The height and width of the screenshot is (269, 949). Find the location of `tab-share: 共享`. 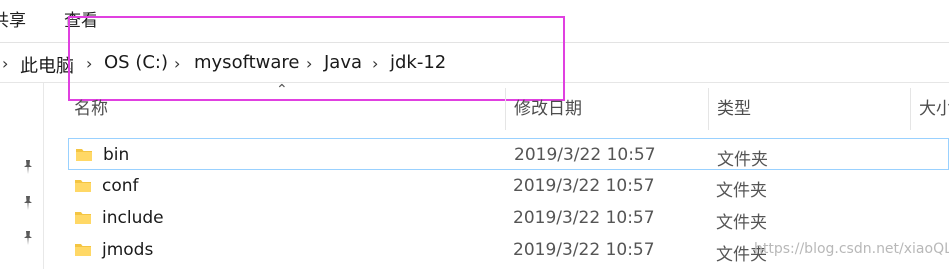

tab-share: 共享 is located at coordinates (13, 18).